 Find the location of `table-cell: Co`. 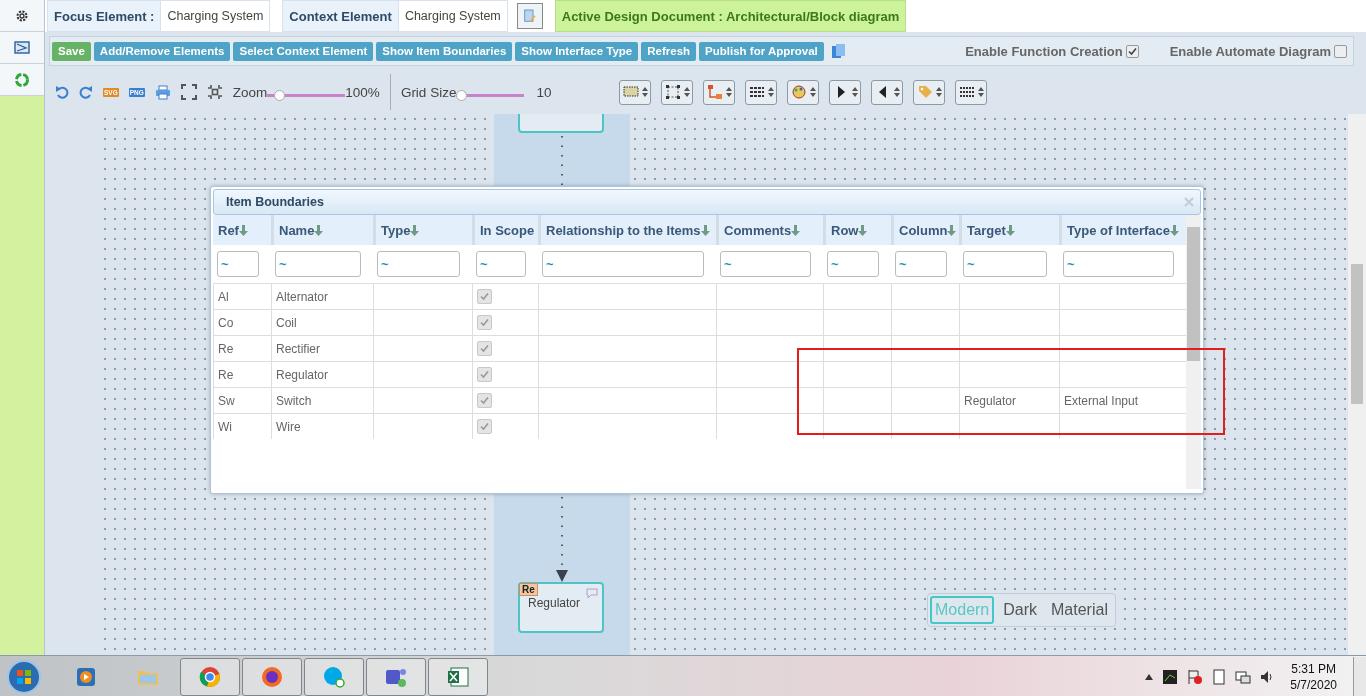

table-cell: Co is located at coordinates (242, 322).